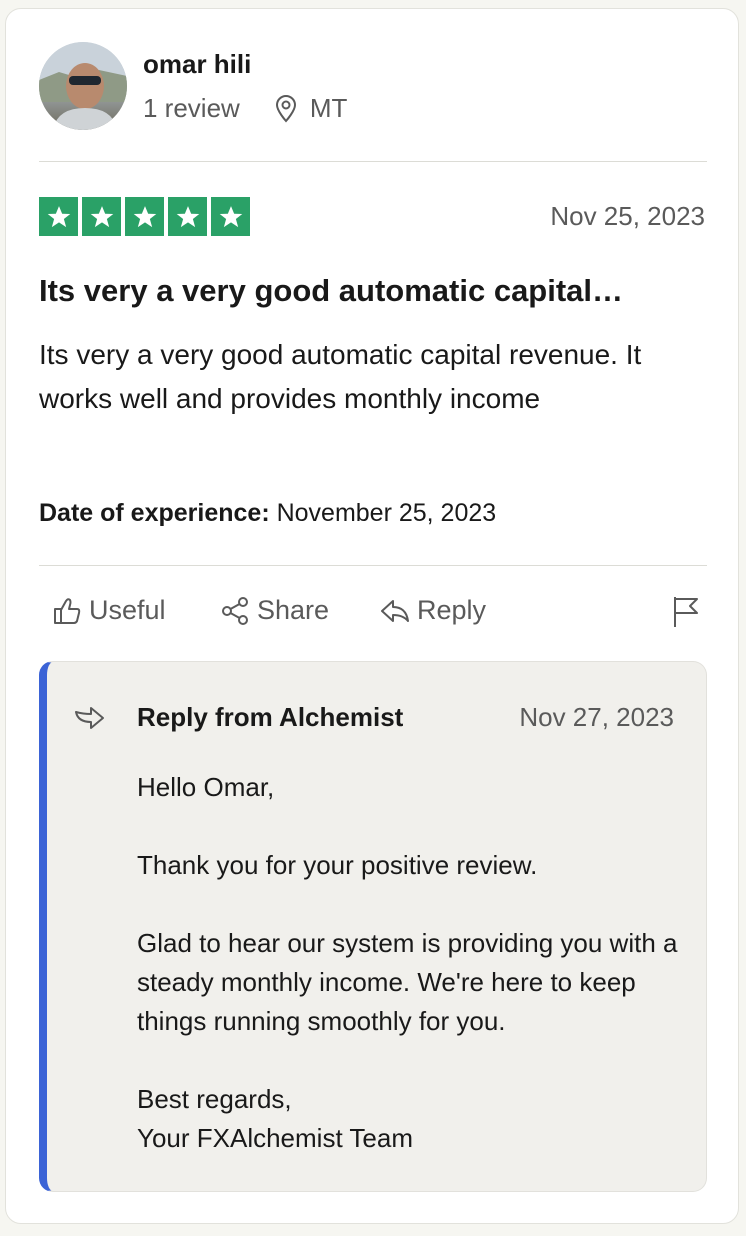 The width and height of the screenshot is (746, 1236). I want to click on review-actions: Useful Share Reply, so click(373, 615).